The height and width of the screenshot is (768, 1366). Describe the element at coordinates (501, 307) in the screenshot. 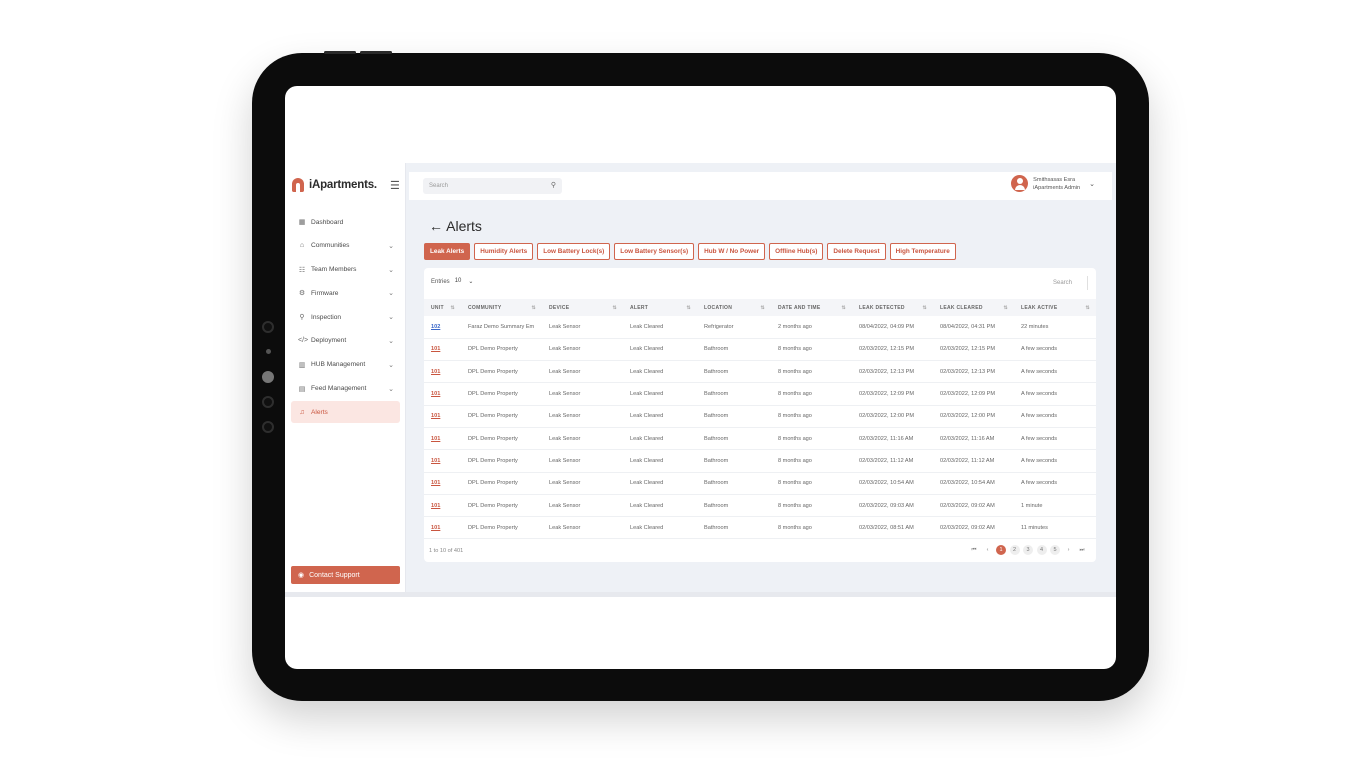

I see `column-header: COMMUNITY ⇅` at that location.